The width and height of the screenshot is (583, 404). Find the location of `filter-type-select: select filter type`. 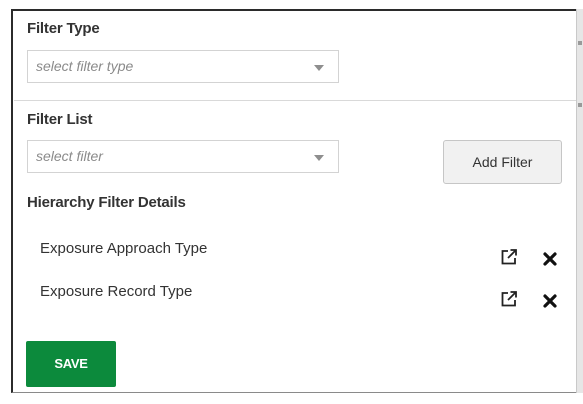

filter-type-select: select filter type is located at coordinates (183, 66).